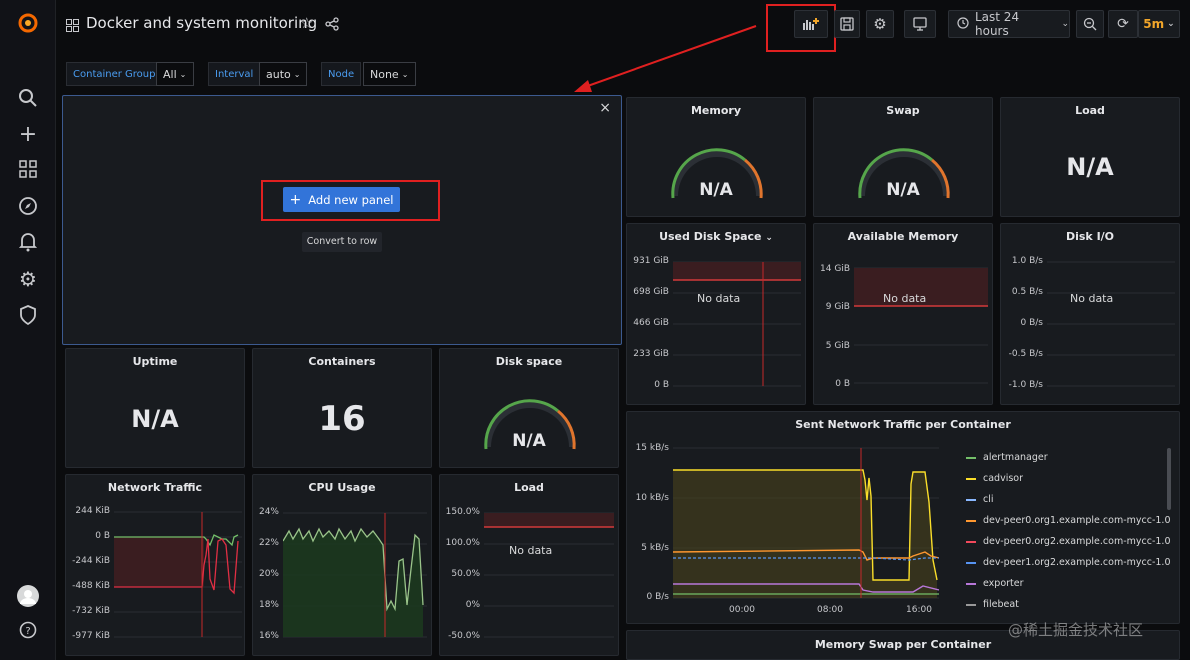  I want to click on legend-item: dev-peer0.org2.example.com-mycc-1.0, so click(1068, 541).